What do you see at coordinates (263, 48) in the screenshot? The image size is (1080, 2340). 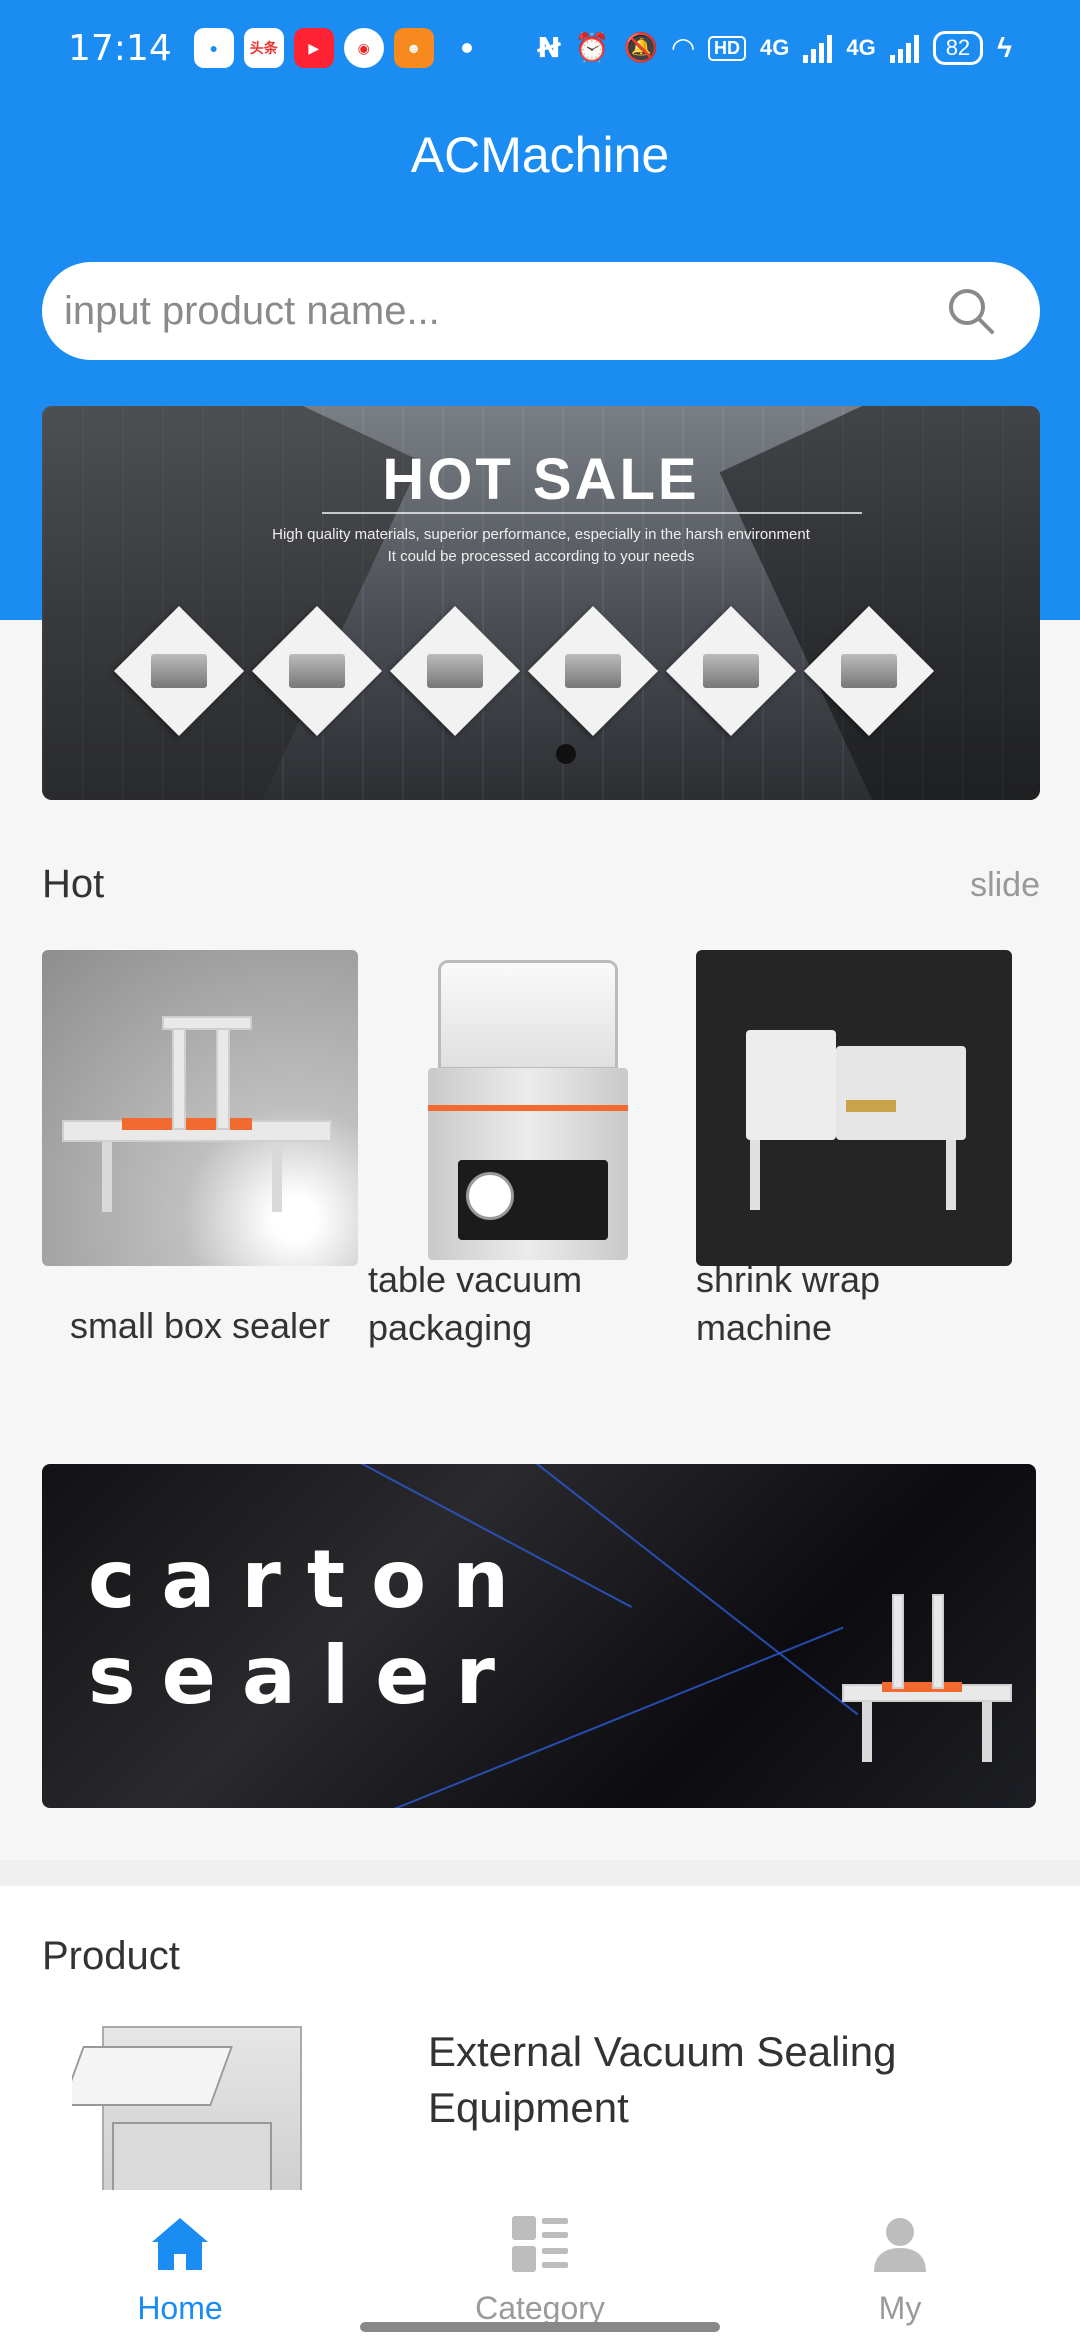 I see `toutiao-notification-icon: 头条` at bounding box center [263, 48].